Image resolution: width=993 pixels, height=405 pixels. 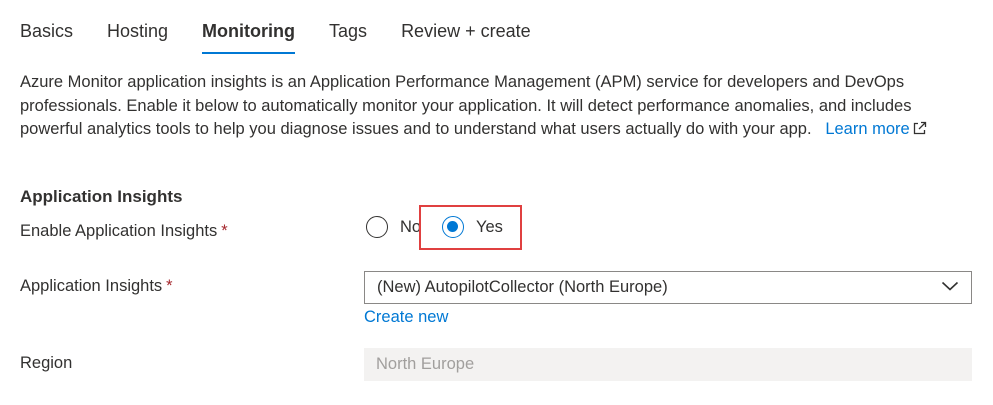 I want to click on tab-basics: Basics, so click(x=46, y=28).